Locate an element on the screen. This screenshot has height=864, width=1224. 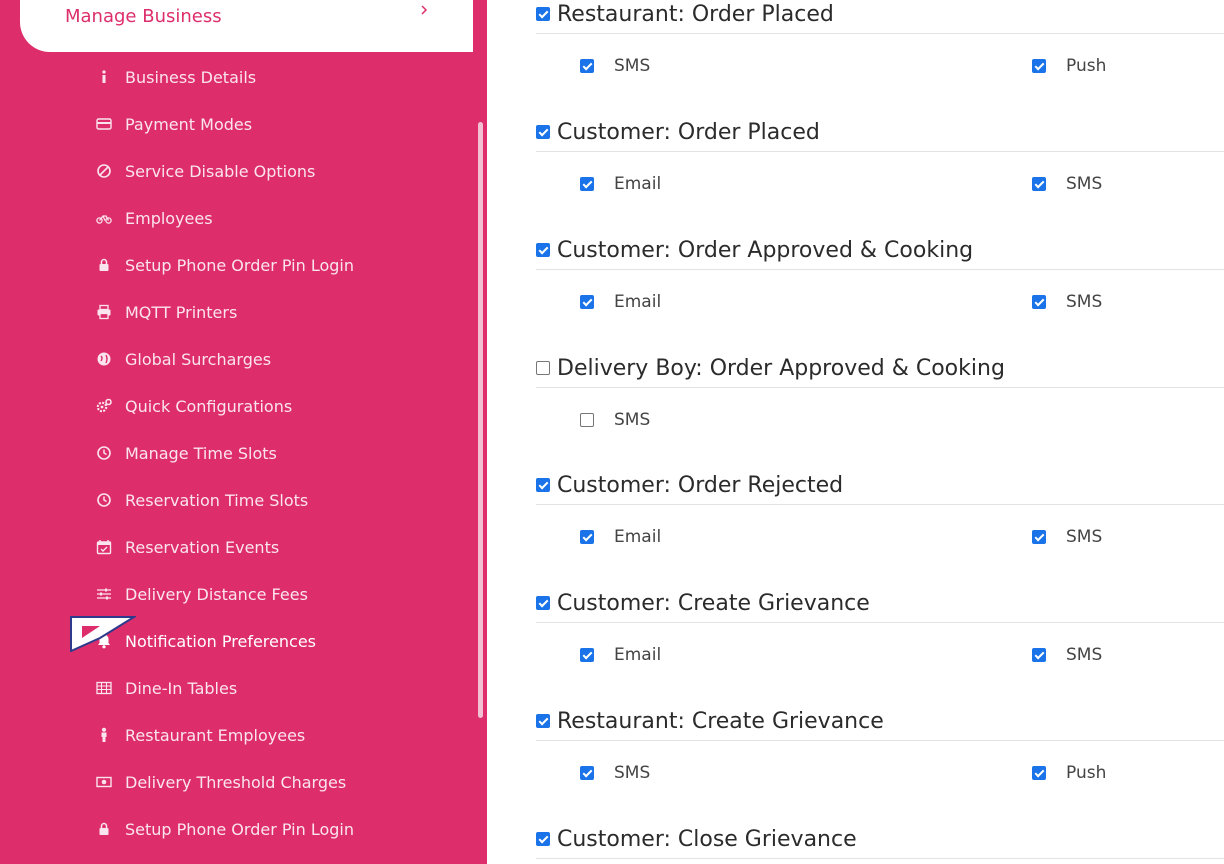
money-icon is located at coordinates (104, 782).